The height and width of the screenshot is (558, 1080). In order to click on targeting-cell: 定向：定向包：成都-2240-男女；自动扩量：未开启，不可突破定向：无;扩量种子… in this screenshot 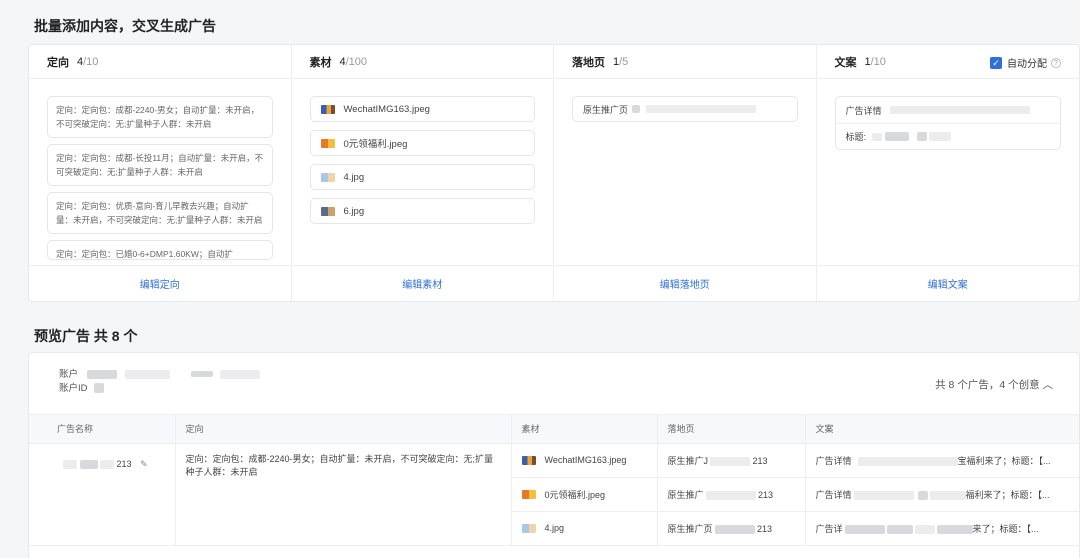, I will do `click(343, 494)`.